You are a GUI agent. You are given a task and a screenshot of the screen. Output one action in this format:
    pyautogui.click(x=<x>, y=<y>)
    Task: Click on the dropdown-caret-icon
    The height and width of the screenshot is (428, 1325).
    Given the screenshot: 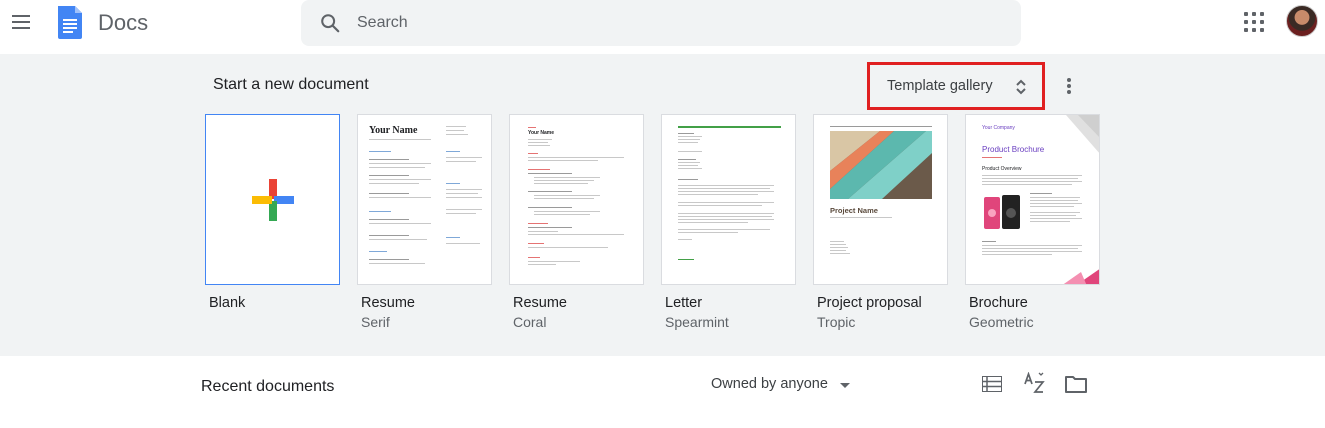 What is the action you would take?
    pyautogui.click(x=845, y=385)
    